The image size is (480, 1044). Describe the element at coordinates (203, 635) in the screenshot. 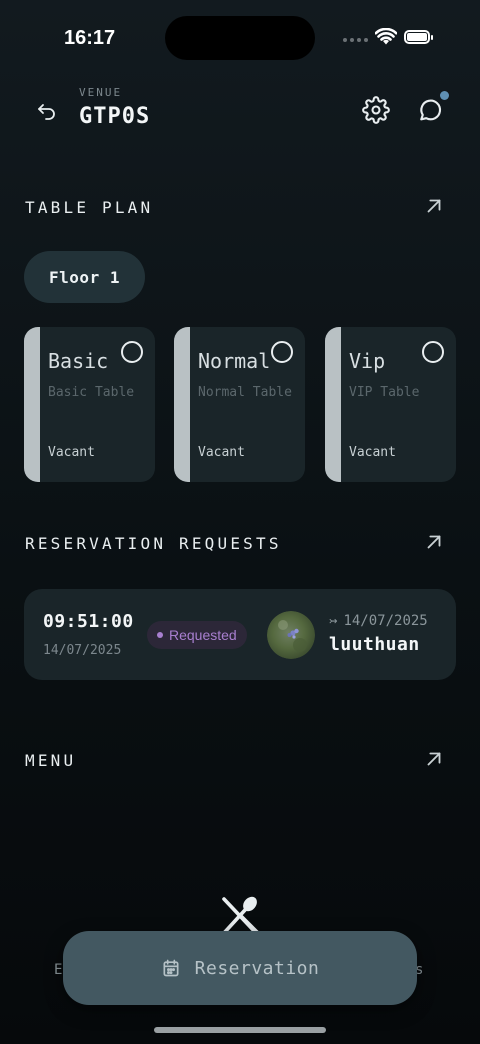

I see `status-badge-label: Requested` at that location.